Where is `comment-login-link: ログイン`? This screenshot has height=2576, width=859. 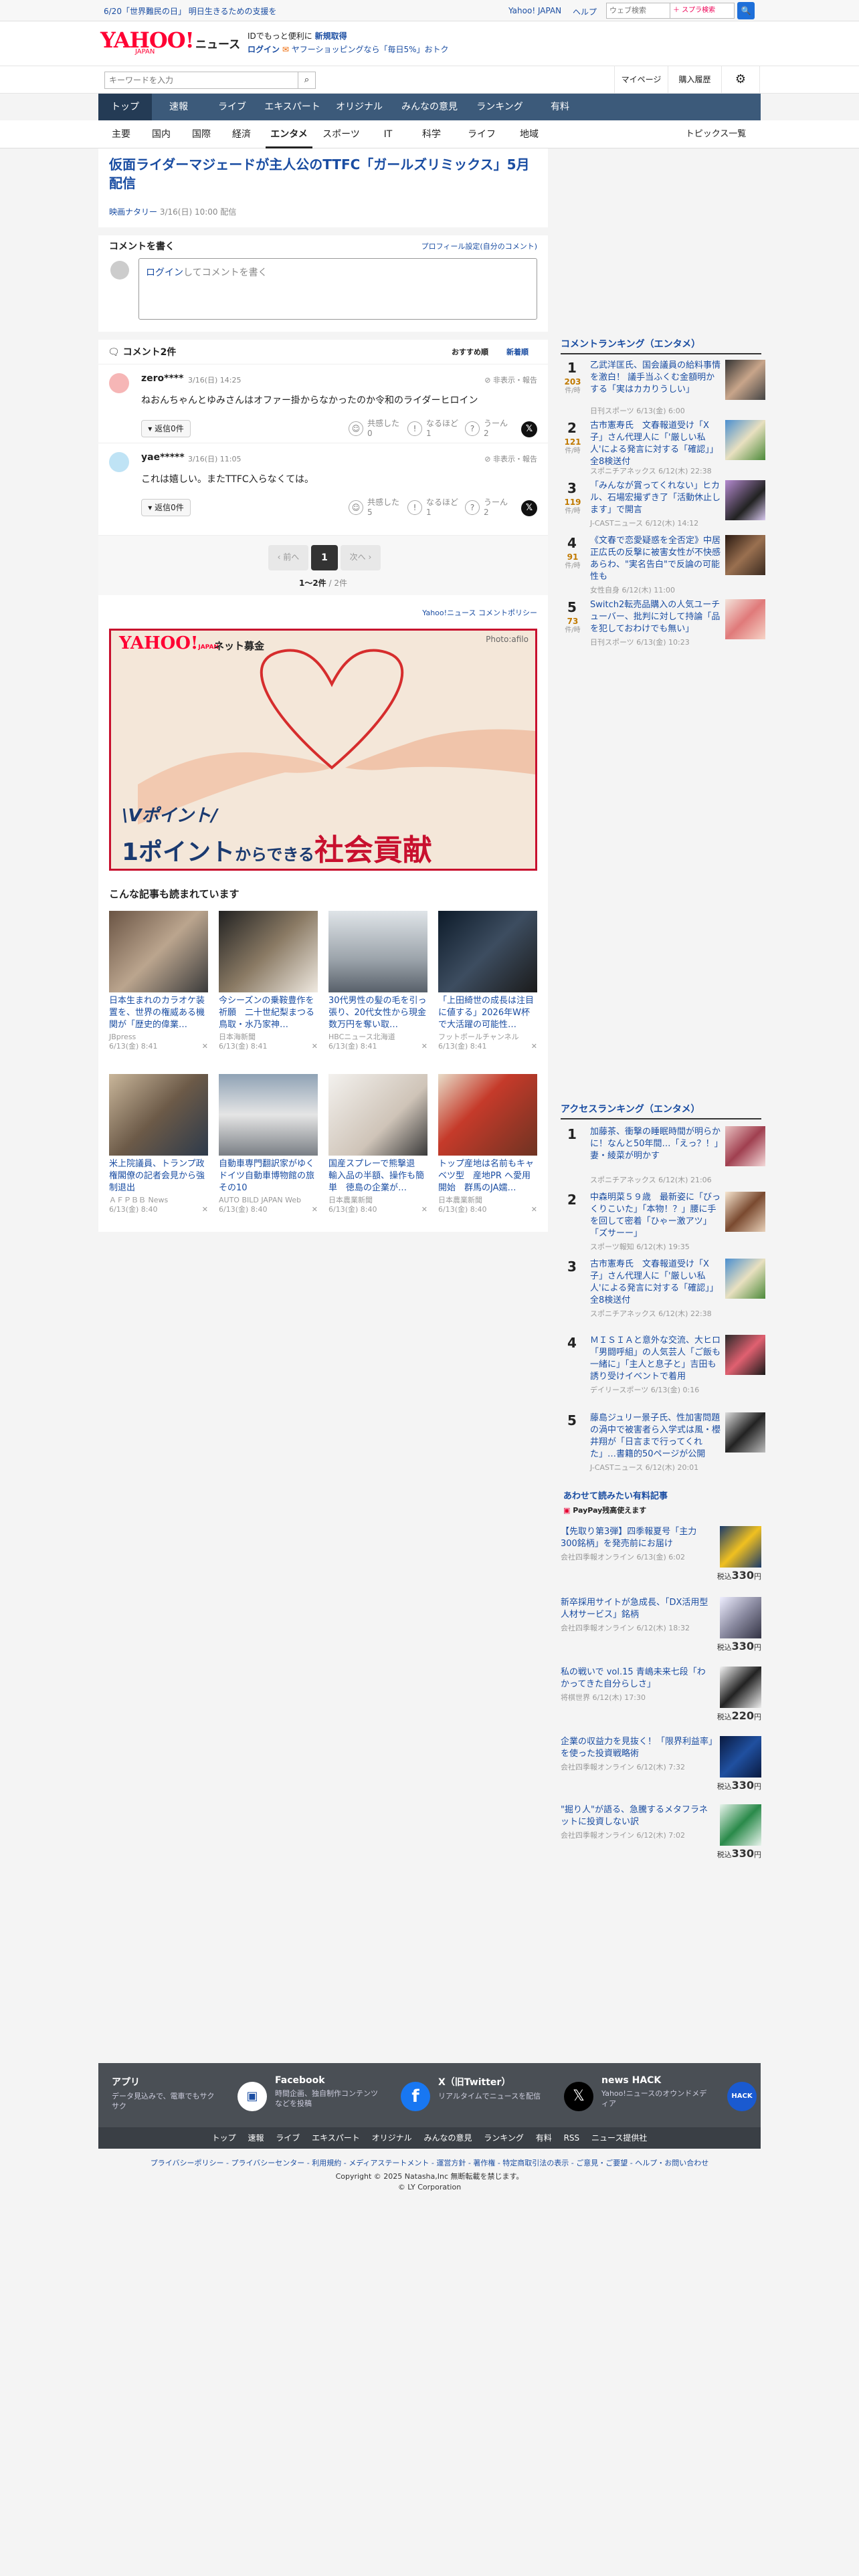 comment-login-link: ログイン is located at coordinates (164, 273).